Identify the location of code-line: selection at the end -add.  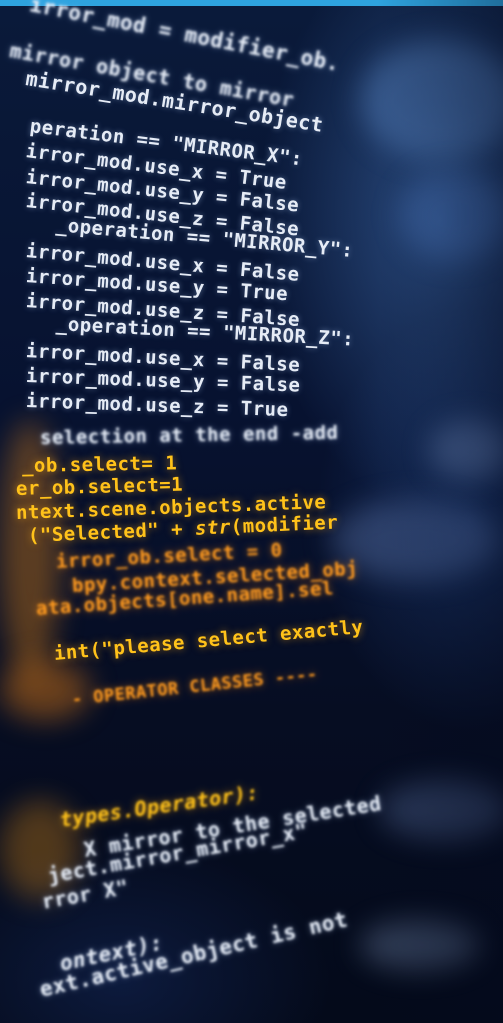
(189, 435).